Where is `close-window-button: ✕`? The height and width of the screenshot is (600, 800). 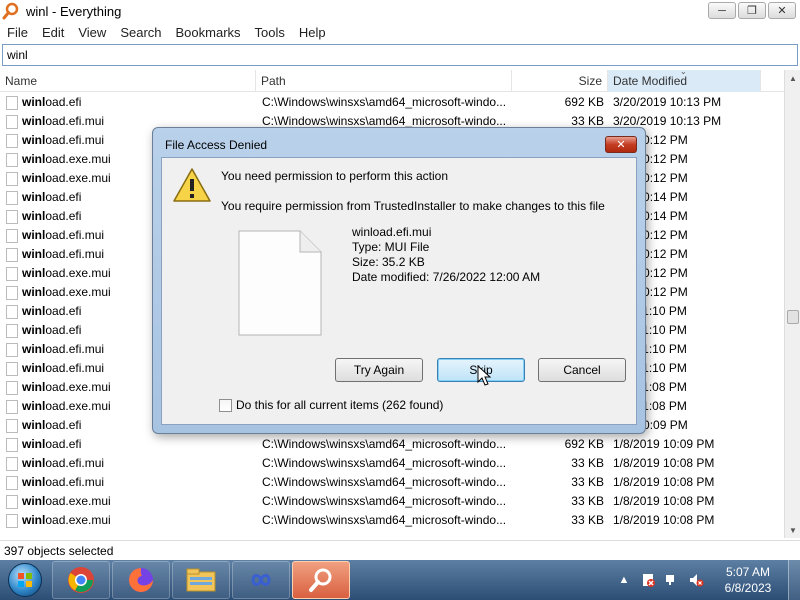 close-window-button: ✕ is located at coordinates (782, 10).